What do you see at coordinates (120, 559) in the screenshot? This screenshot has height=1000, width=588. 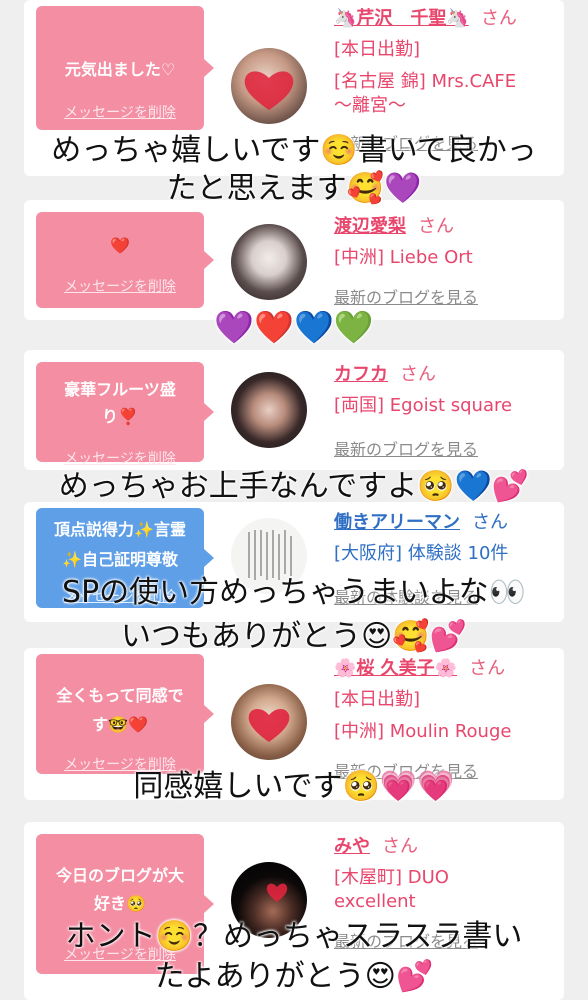 I see `message-text-line2: ✨自己証明尊敬` at bounding box center [120, 559].